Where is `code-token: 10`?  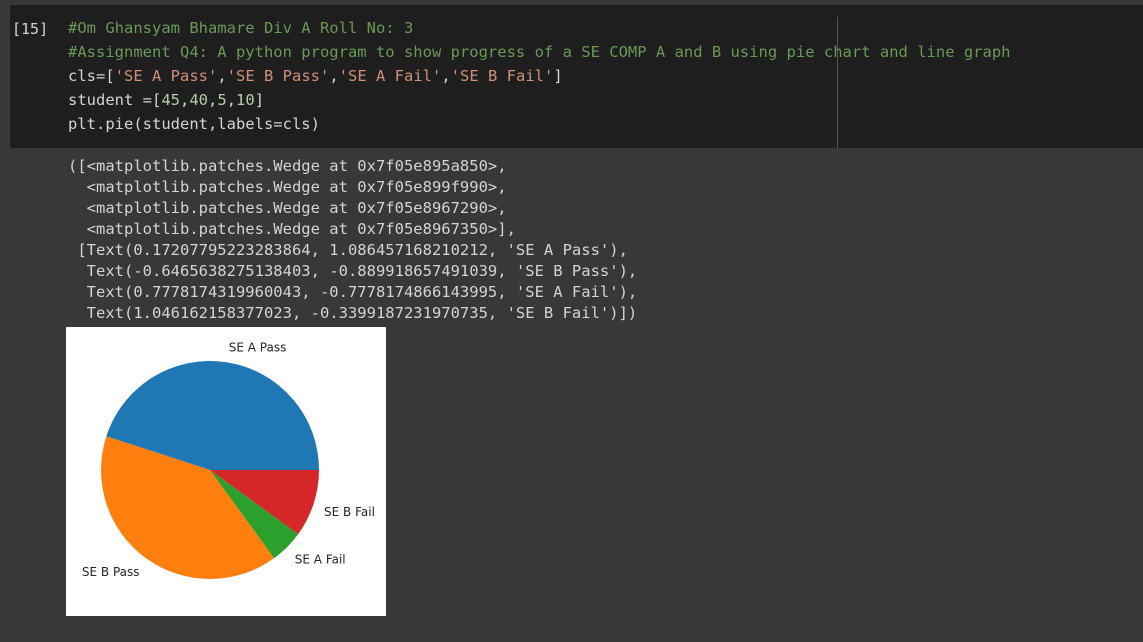 code-token: 10 is located at coordinates (245, 100).